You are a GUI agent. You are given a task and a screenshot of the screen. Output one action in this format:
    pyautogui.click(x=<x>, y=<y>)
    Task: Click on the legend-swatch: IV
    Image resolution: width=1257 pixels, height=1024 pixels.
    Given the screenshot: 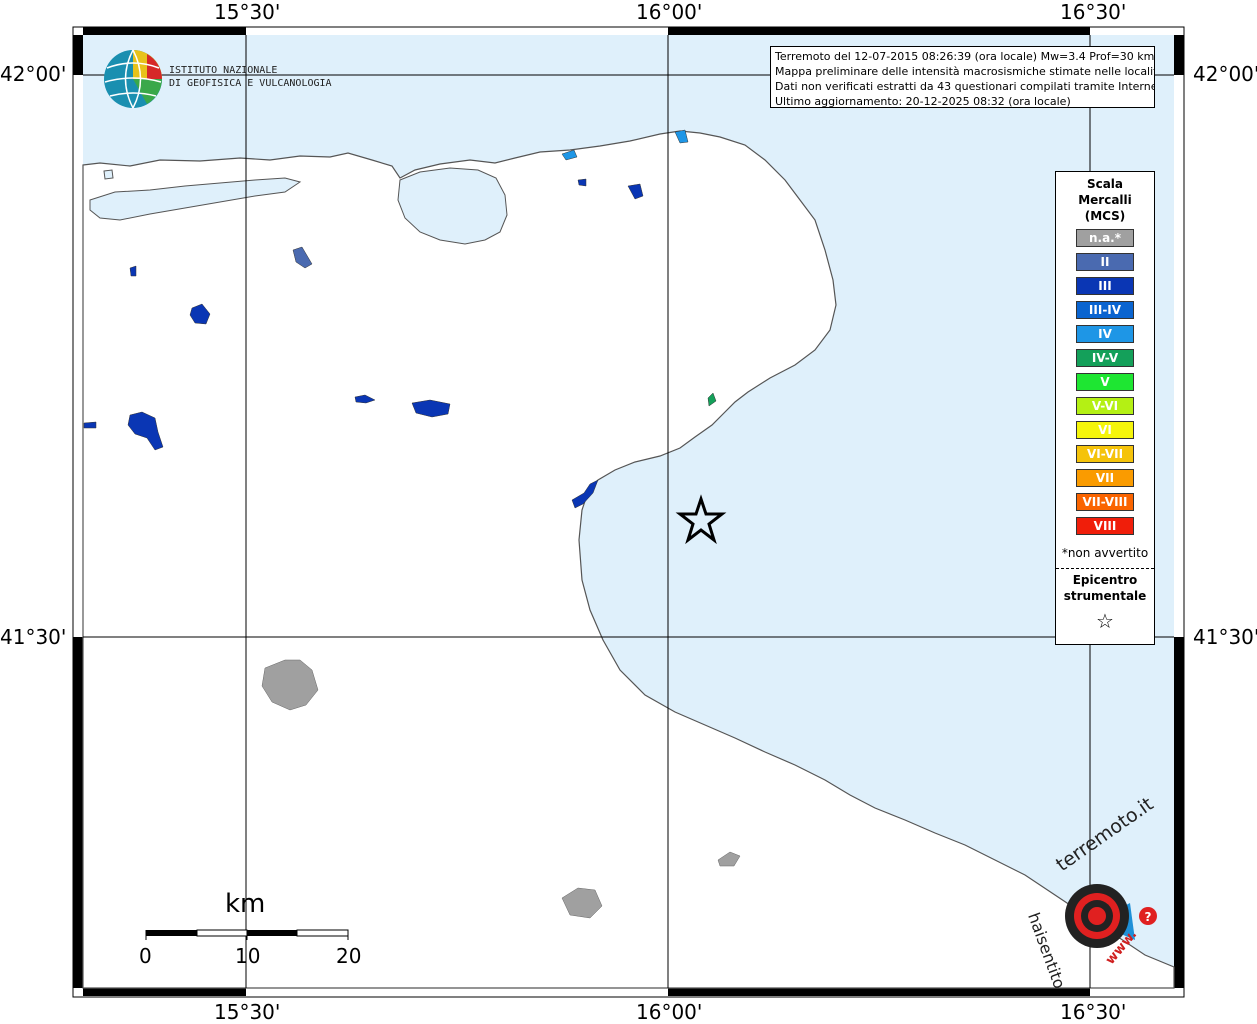 What is the action you would take?
    pyautogui.click(x=1105, y=334)
    